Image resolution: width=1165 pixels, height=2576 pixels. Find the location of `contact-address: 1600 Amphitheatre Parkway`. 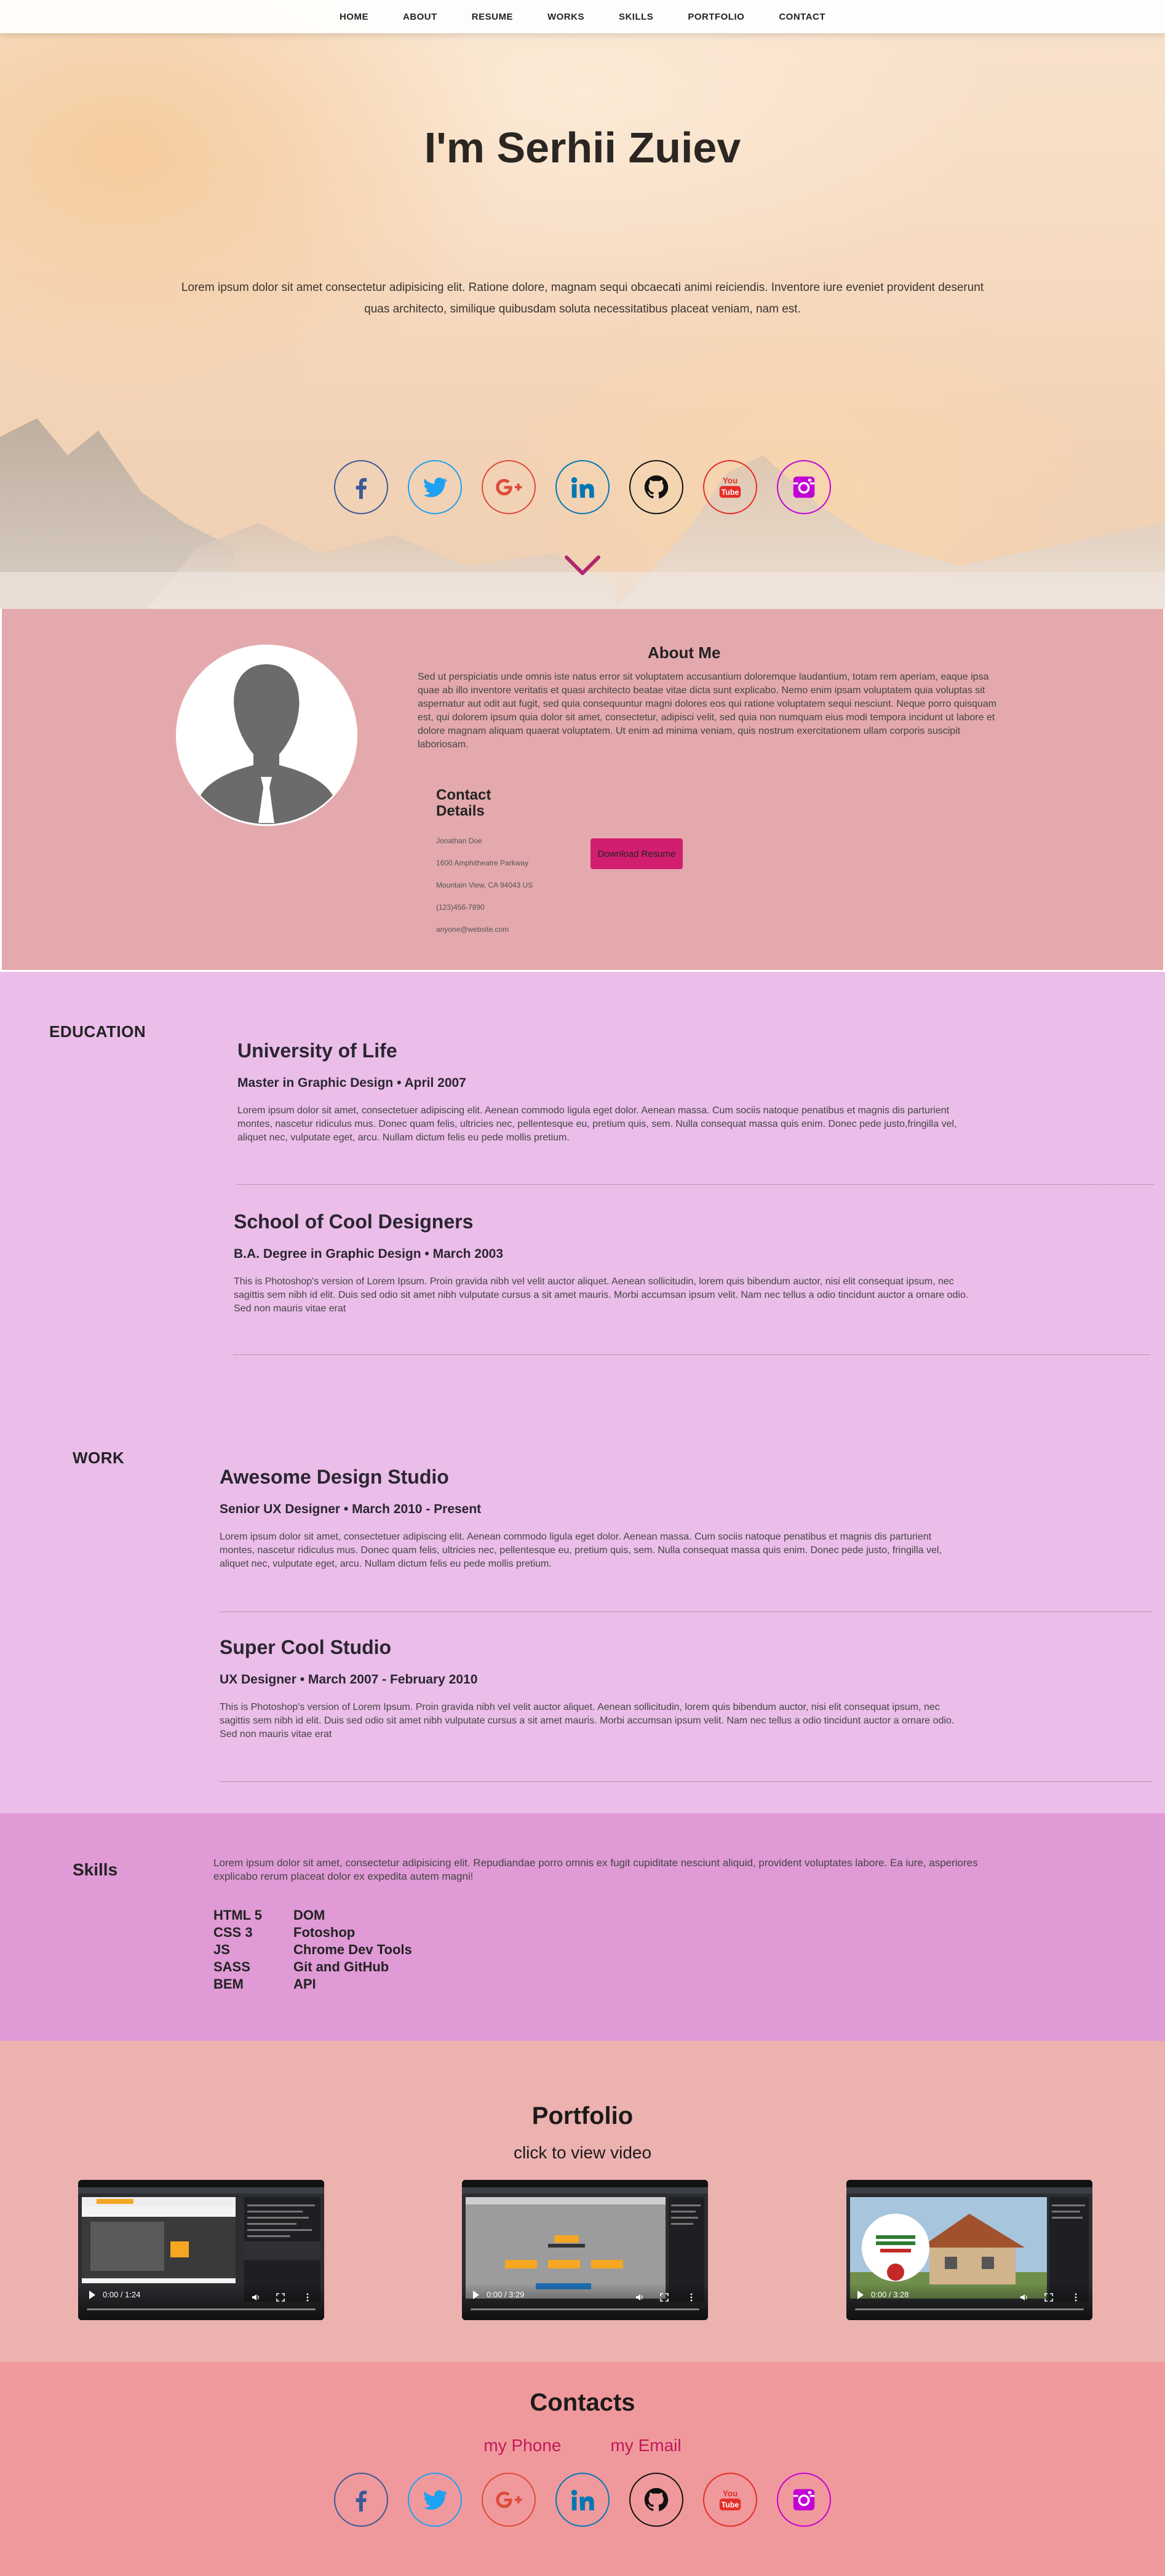

contact-address: 1600 Amphitheatre Parkway is located at coordinates (482, 863).